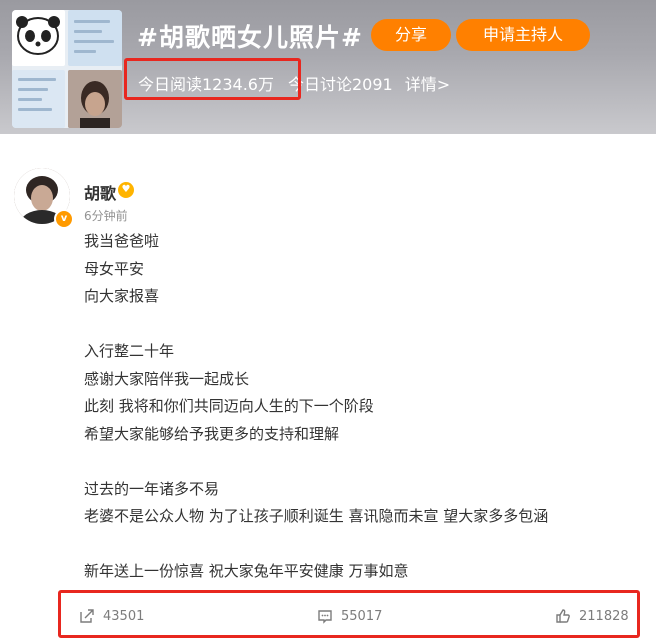 This screenshot has width=656, height=640. I want to click on topic-title: #胡歌晒女儿照片#, so click(250, 36).